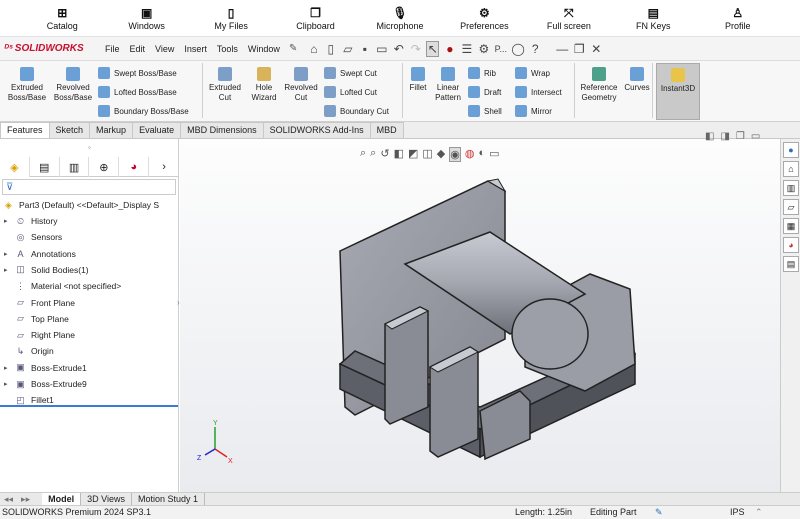 The image size is (800, 519). What do you see at coordinates (356, 111) in the screenshot?
I see `boundary-cut-button: Boundary Cut` at bounding box center [356, 111].